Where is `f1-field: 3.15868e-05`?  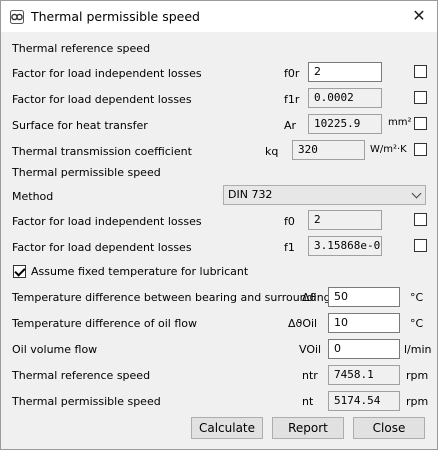
f1-field: 3.15868e-05 is located at coordinates (345, 246).